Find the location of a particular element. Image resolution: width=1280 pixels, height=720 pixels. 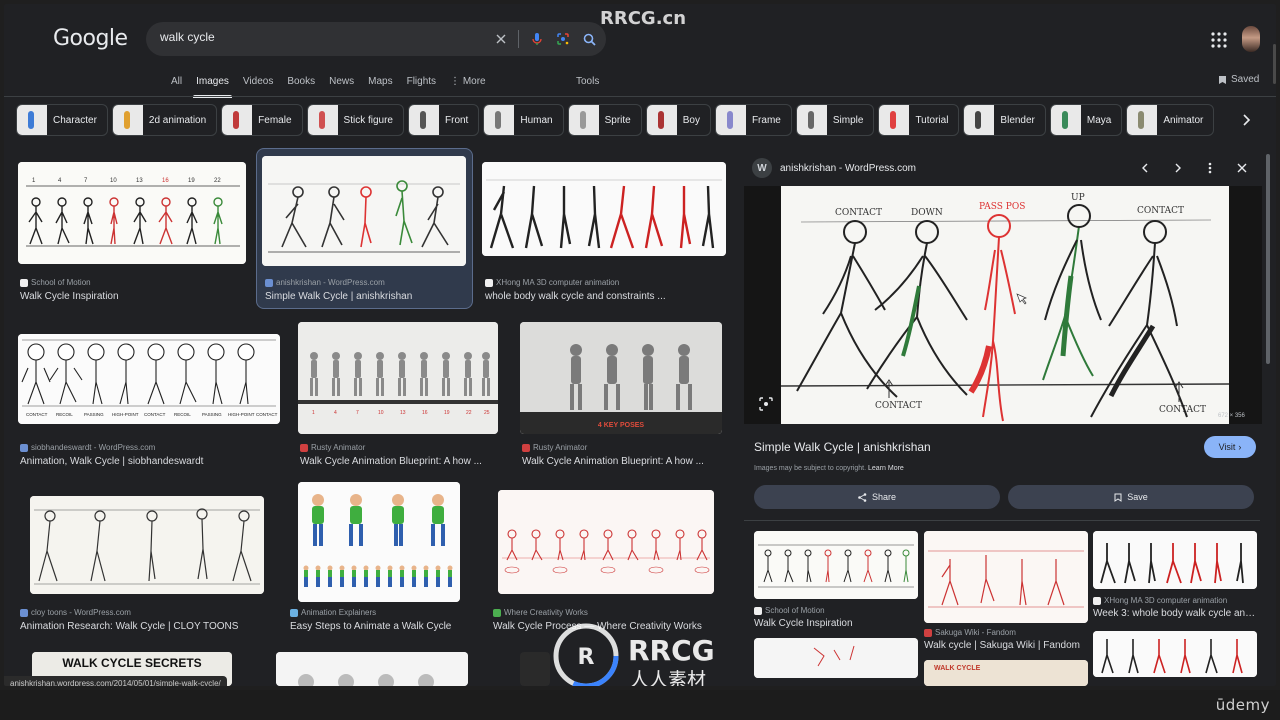

result-source-5: Rusty Animator is located at coordinates (332, 447).